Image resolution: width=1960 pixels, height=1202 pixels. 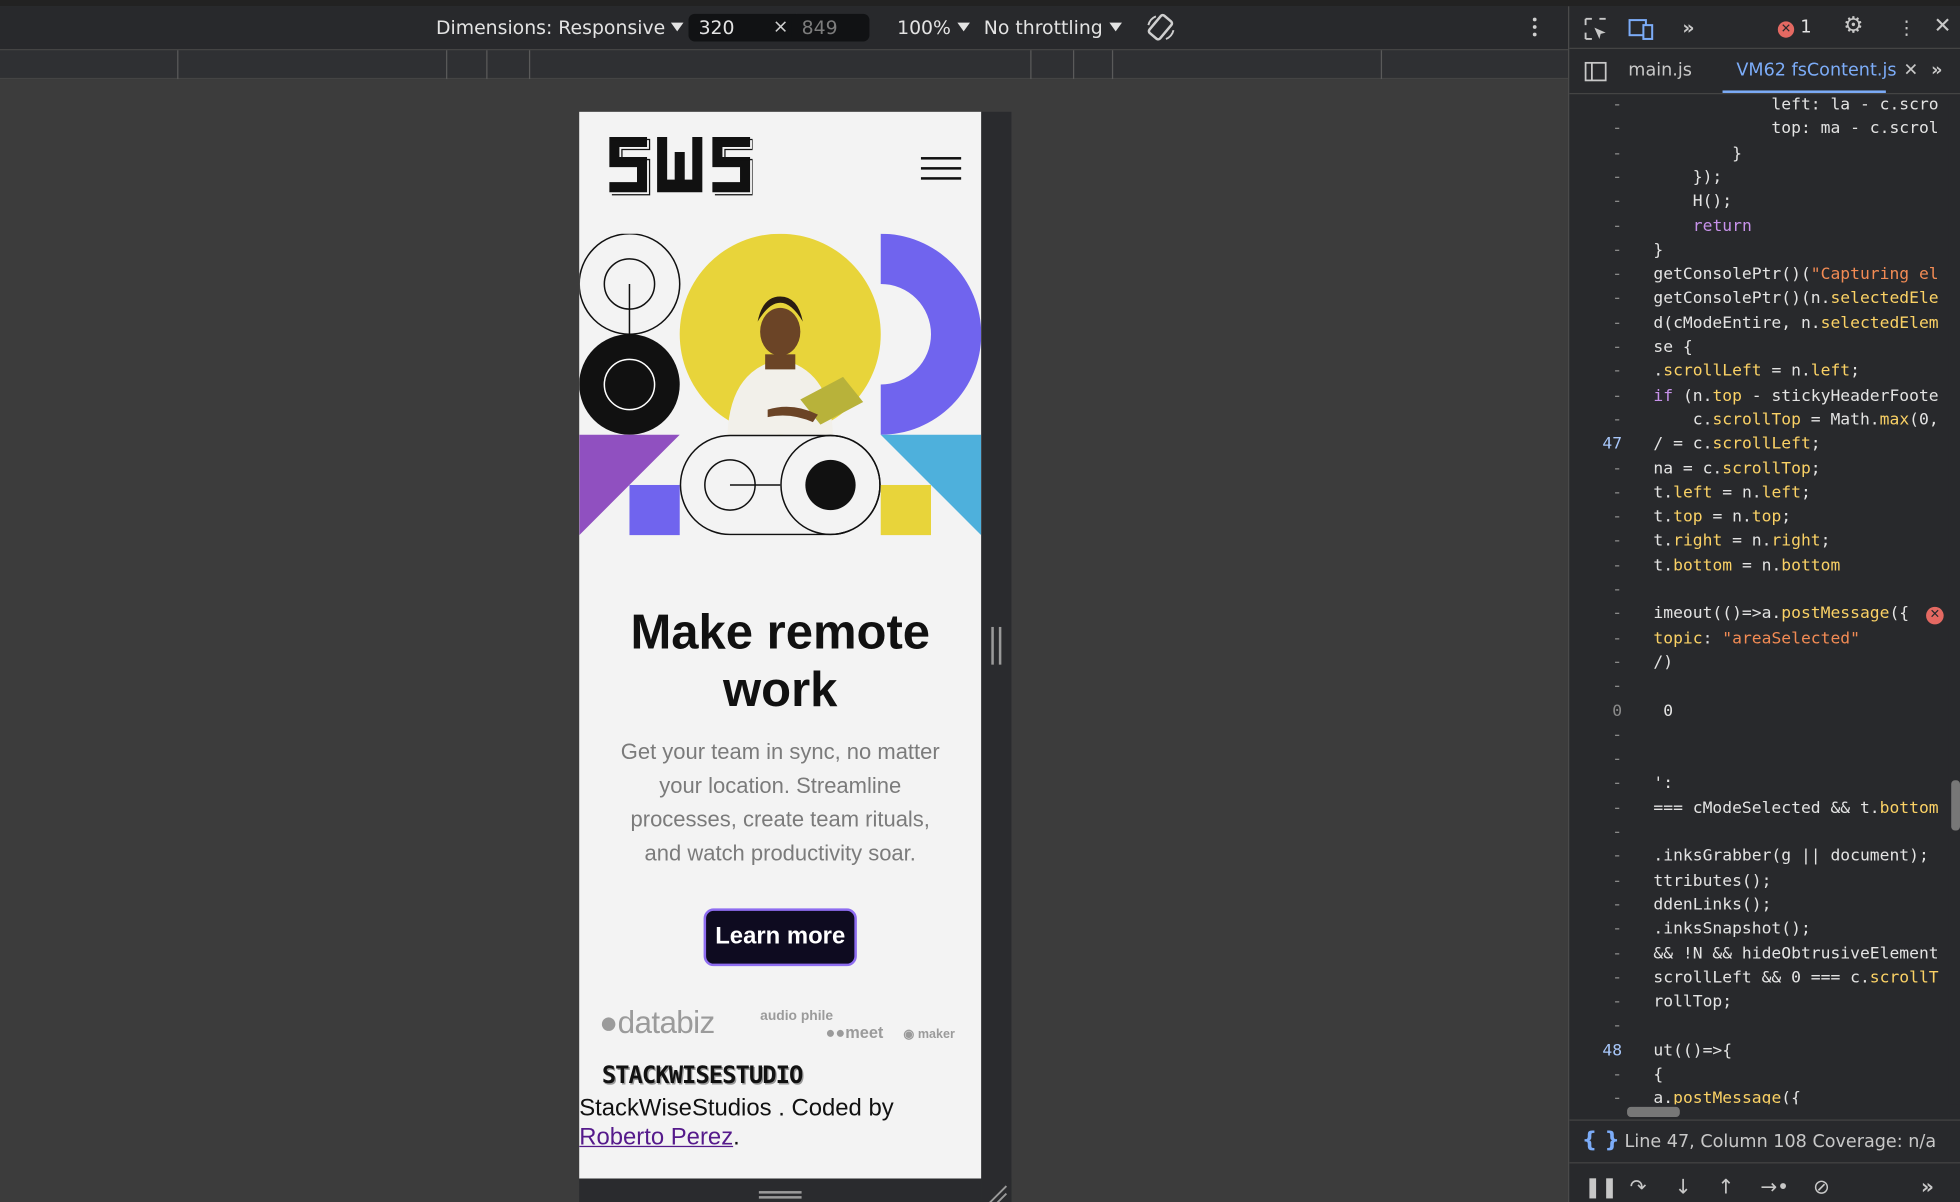 I want to click on close-tab-icon: ✕, so click(x=1910, y=70).